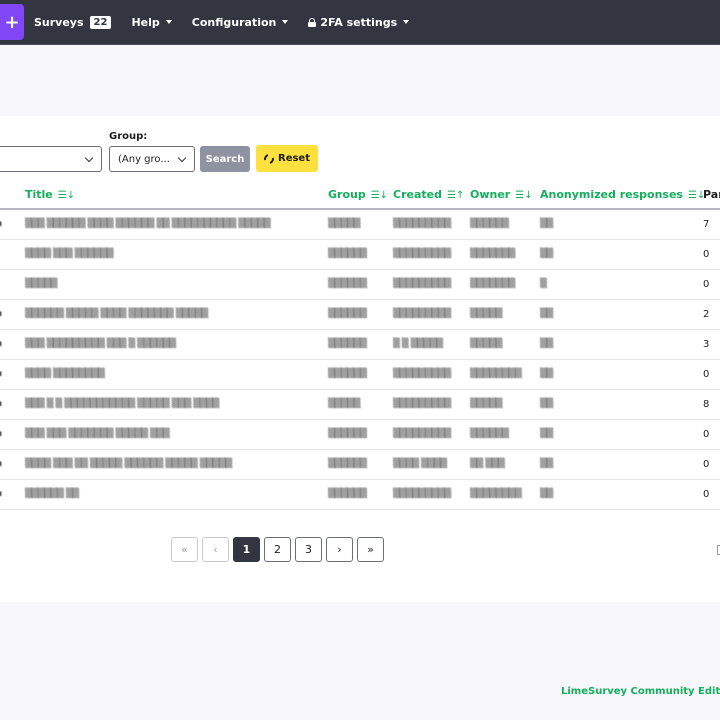 The height and width of the screenshot is (720, 720). I want to click on nav-help: Help, so click(151, 22).